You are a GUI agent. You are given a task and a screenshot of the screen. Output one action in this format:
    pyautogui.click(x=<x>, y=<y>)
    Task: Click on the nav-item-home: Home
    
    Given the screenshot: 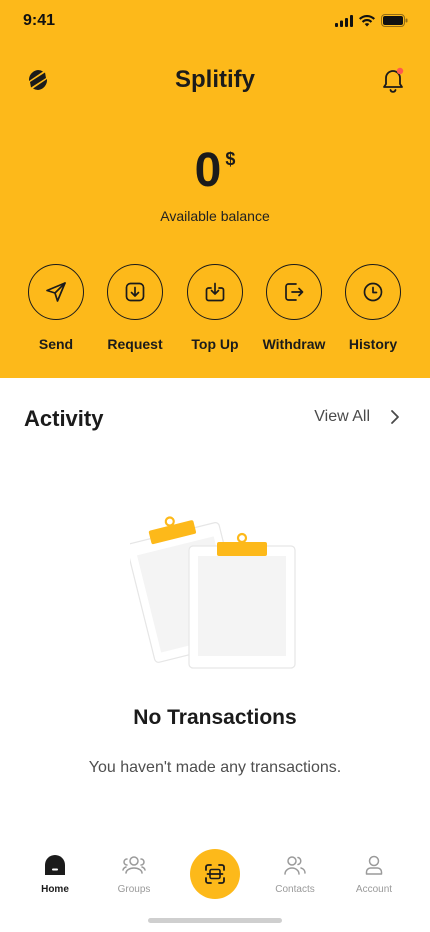 What is the action you would take?
    pyautogui.click(x=55, y=873)
    